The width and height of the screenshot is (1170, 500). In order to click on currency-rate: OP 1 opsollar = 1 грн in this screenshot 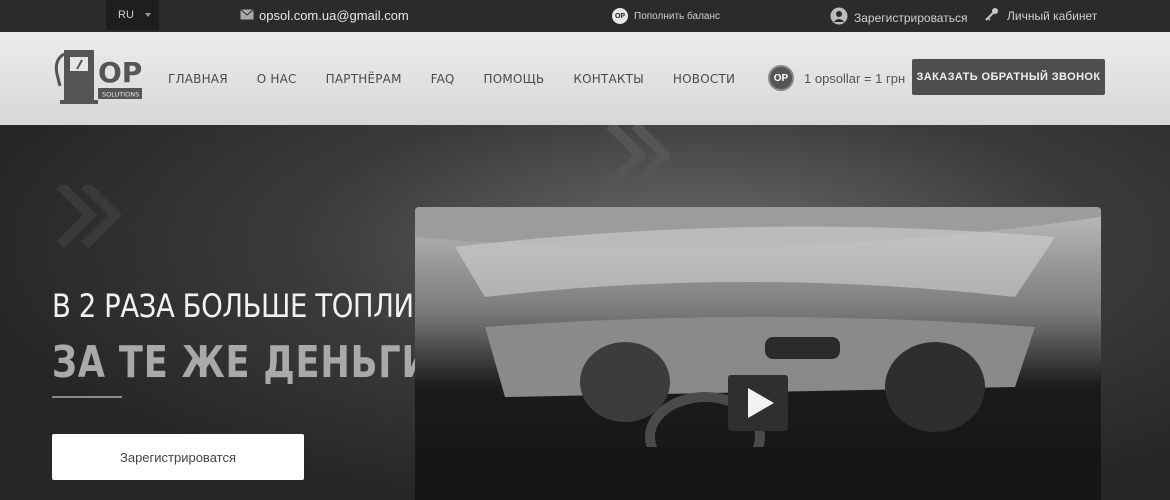, I will do `click(836, 78)`.